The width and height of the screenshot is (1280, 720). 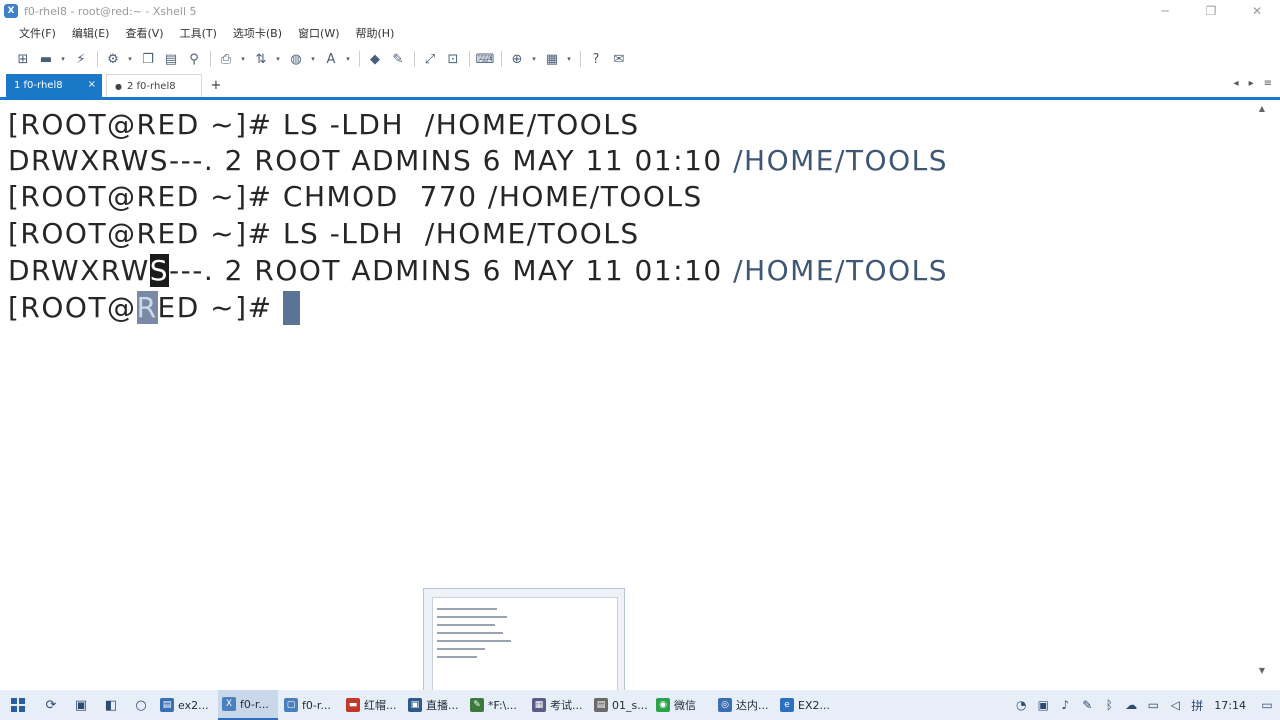 What do you see at coordinates (1153, 705) in the screenshot?
I see `network-icon: ▭` at bounding box center [1153, 705].